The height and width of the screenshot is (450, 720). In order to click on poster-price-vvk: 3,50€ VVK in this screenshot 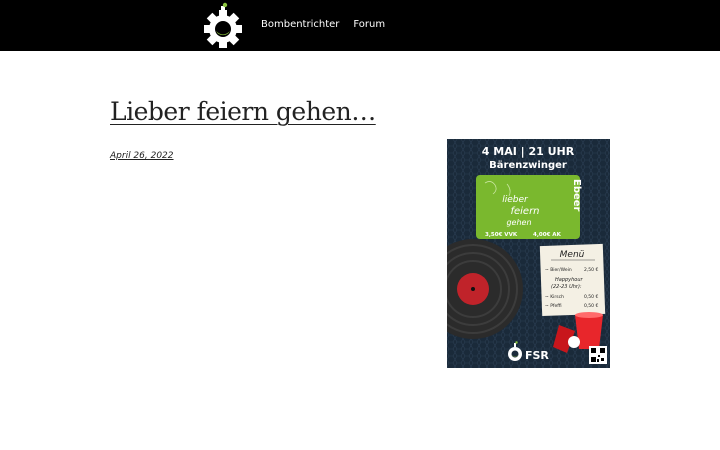, I will do `click(501, 235)`.